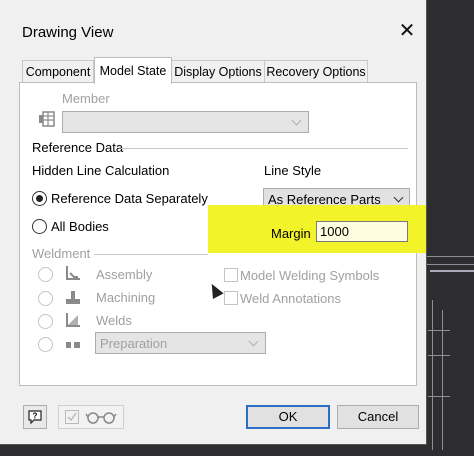  I want to click on reference-data-divider, so click(264, 148).